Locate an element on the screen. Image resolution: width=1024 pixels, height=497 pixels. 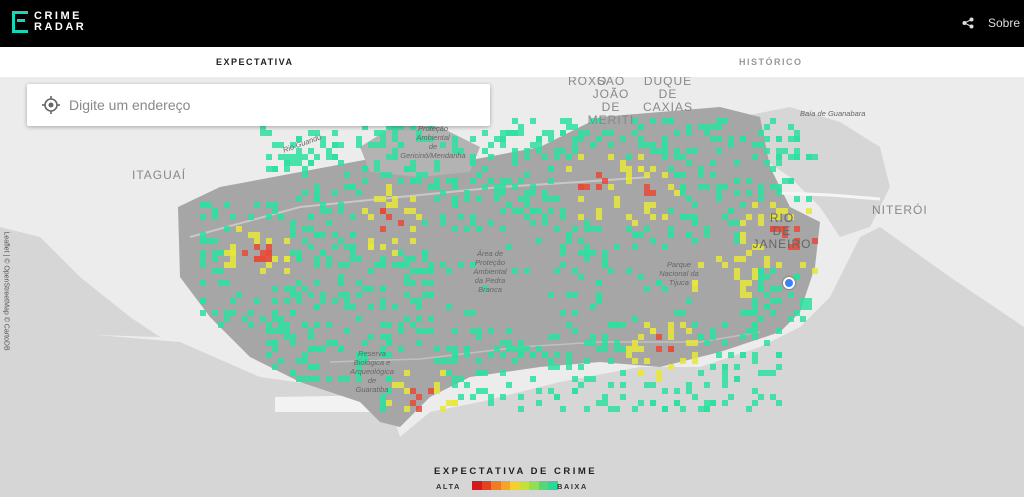
label-gericino: Proteção Ambiental de Gericinó/Mendanha is located at coordinates (433, 142).